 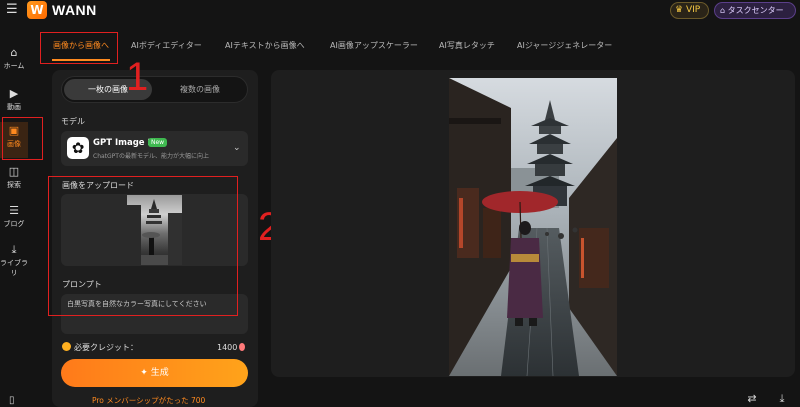 What do you see at coordinates (679, 10) in the screenshot?
I see `crown-icon: ♛` at bounding box center [679, 10].